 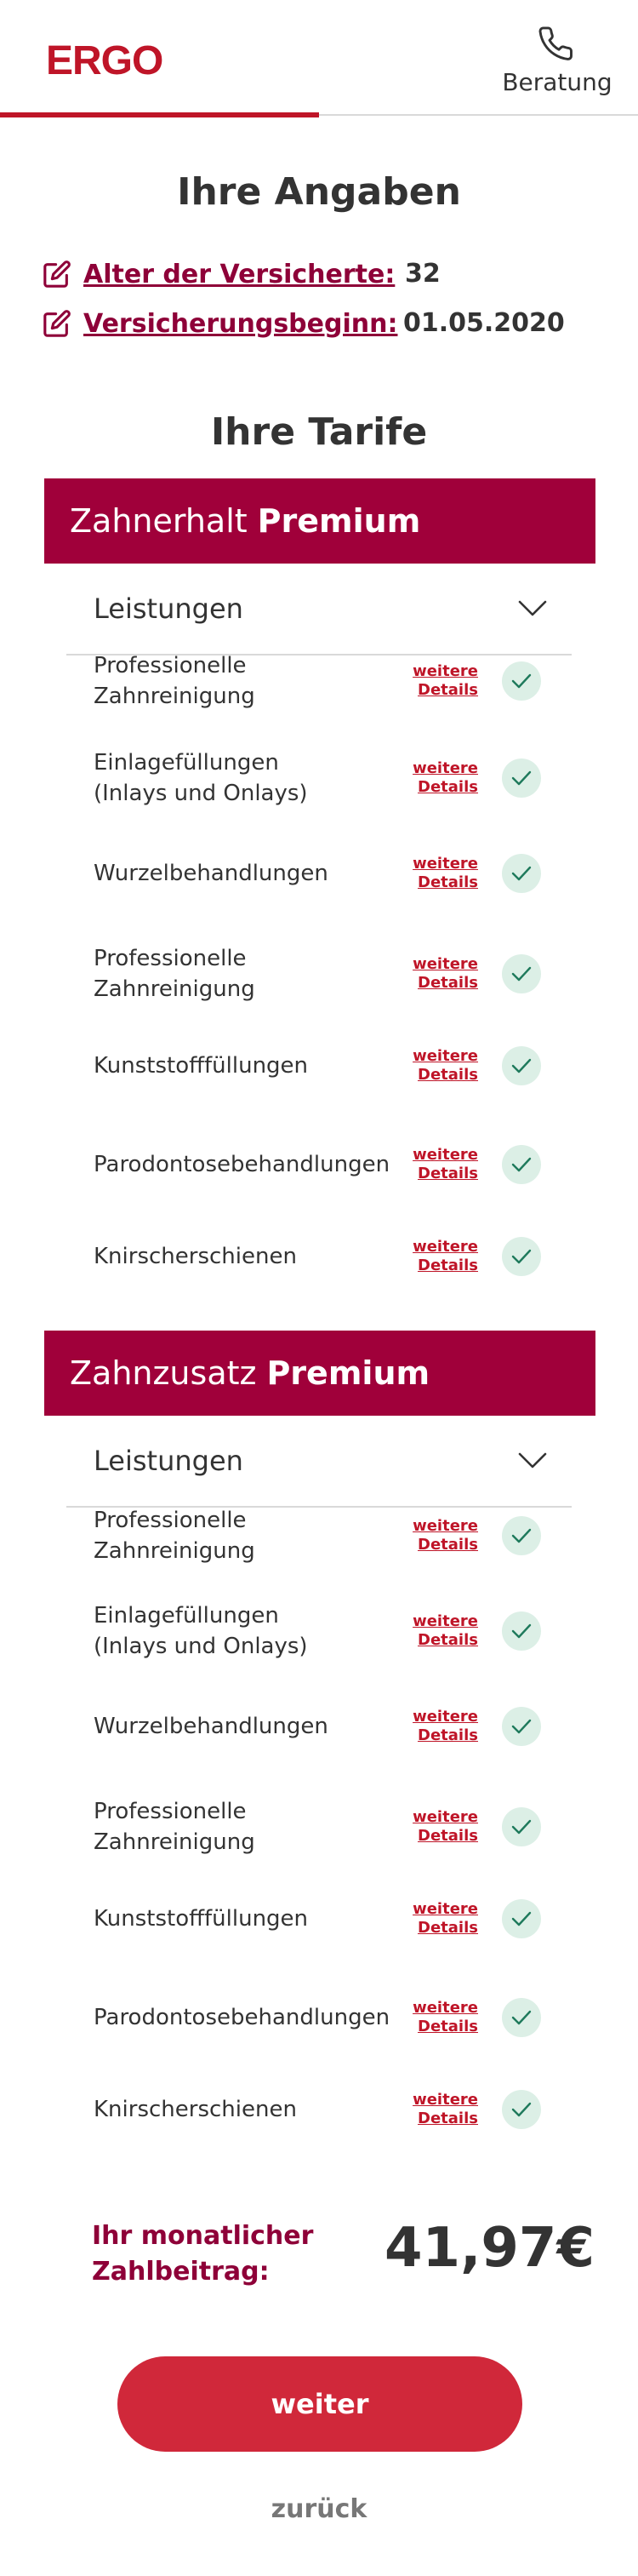 I want to click on zurueck-link: zurück, so click(x=319, y=2509).